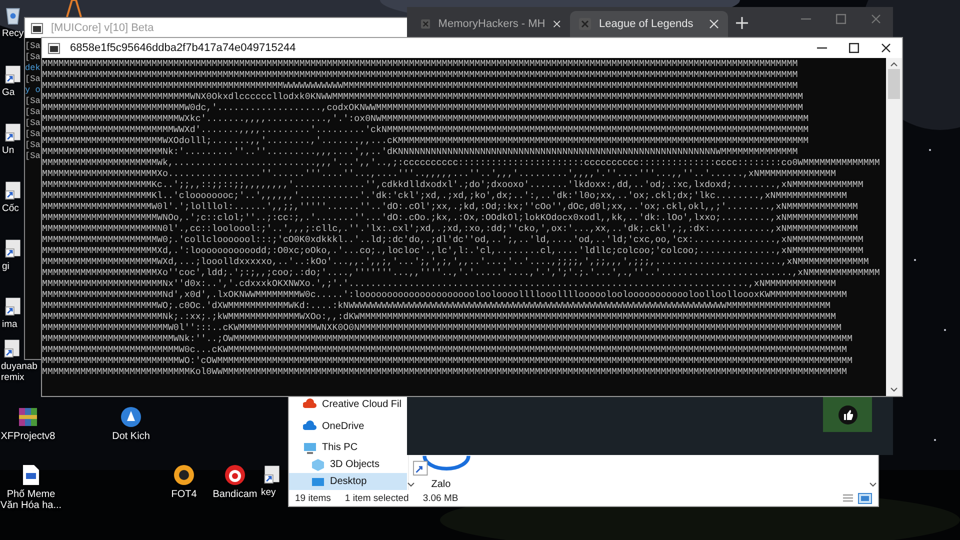 The width and height of the screenshot is (960, 540). I want to click on ascii-art-line: MMMMMMMMMMMMMMMMMMMMMWXd,...;looolldxxxxxo,..'..:kOo'...,,.',,;,'...';,',;,',,..'....'..'....,;;;;,',;;,,,',;;;,.......................,xNMMMMMMMMMMMMM, so click(456, 261).